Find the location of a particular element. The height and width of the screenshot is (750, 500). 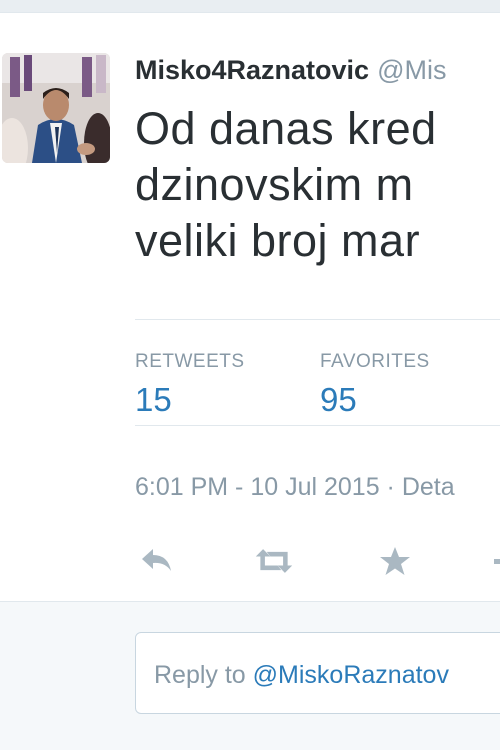

tweet-meta: 6:01 PM - 10 Jul 2015 · Deta is located at coordinates (295, 487).